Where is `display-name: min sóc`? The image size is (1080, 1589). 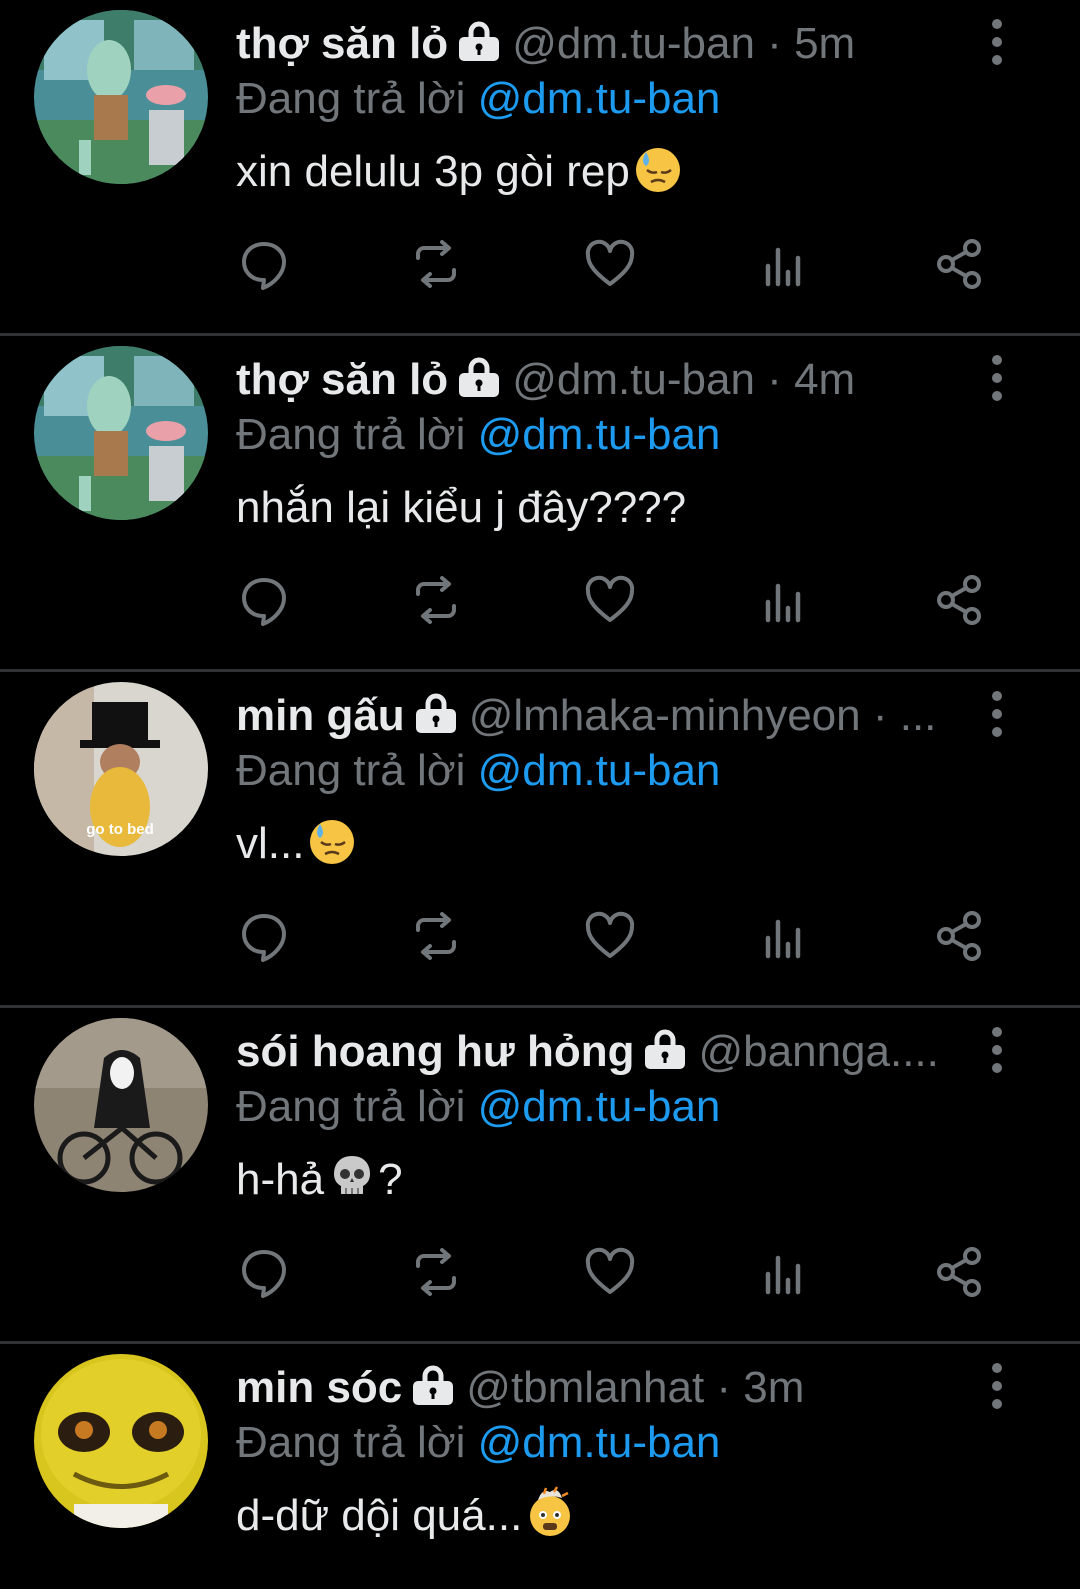 display-name: min sóc is located at coordinates (319, 1387).